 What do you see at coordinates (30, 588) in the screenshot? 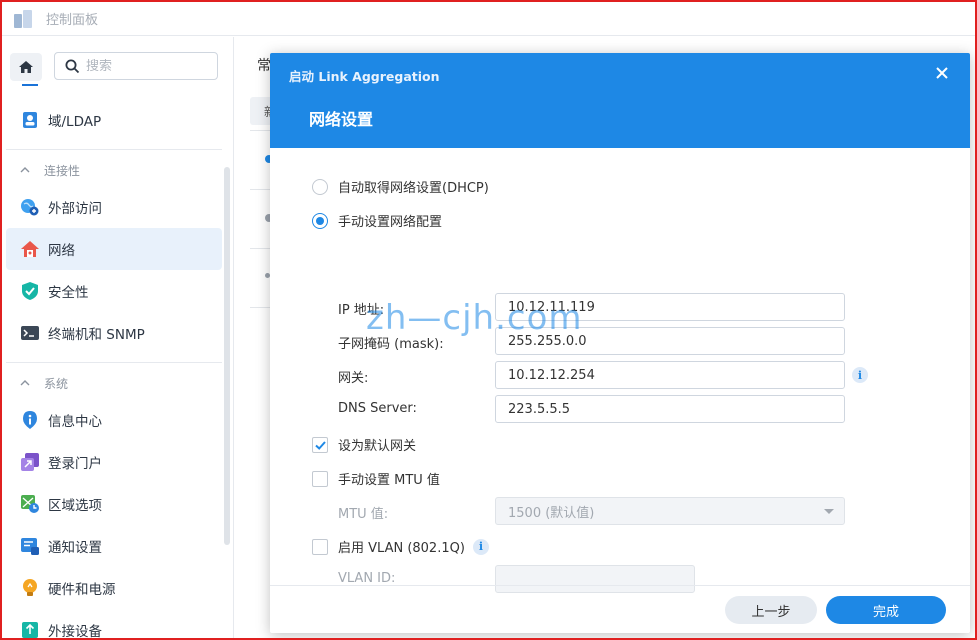
I see `lightbulb-icon` at bounding box center [30, 588].